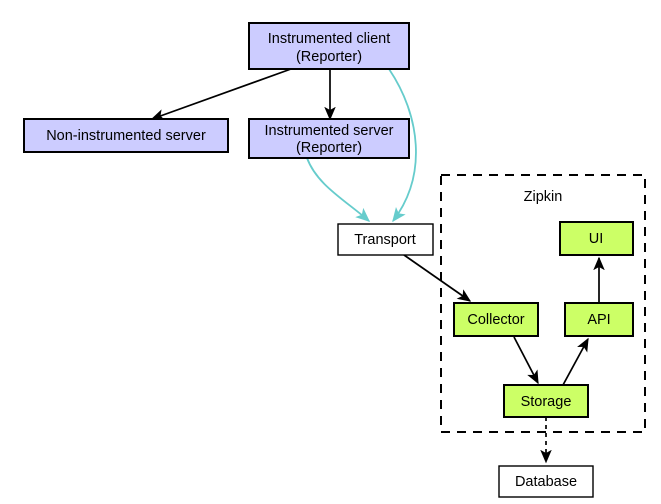  I want to click on node-api: API, so click(599, 319).